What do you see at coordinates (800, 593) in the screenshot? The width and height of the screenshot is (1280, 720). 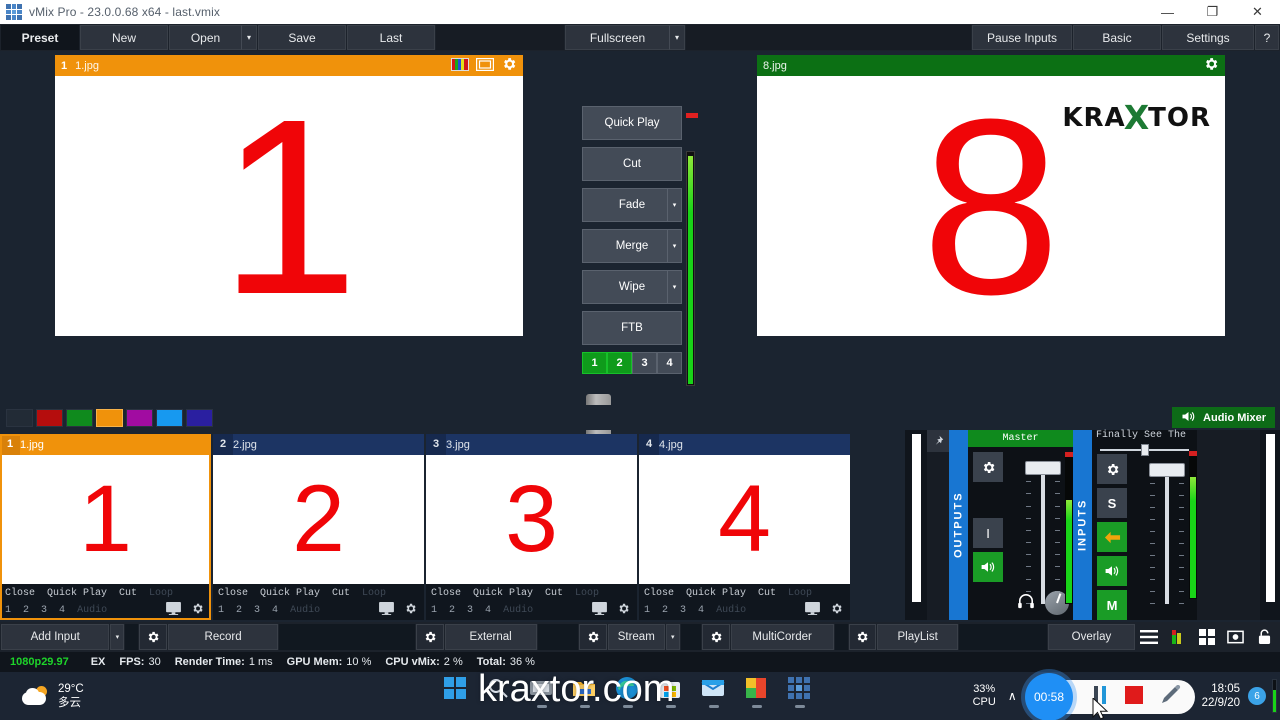 I see `input-4-loop-button: Loop` at bounding box center [800, 593].